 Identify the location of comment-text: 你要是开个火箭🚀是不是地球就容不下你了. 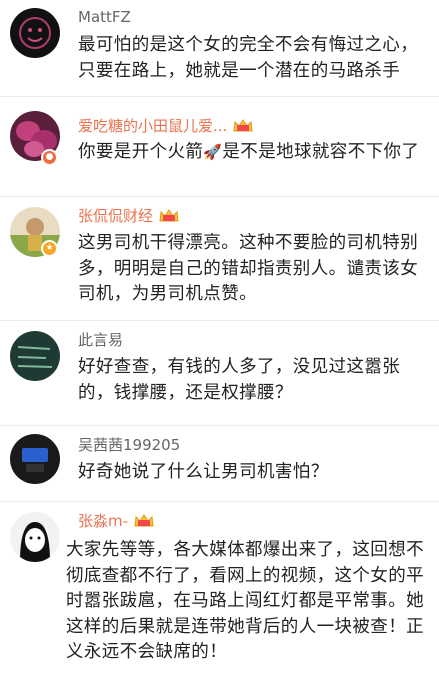
(253, 153).